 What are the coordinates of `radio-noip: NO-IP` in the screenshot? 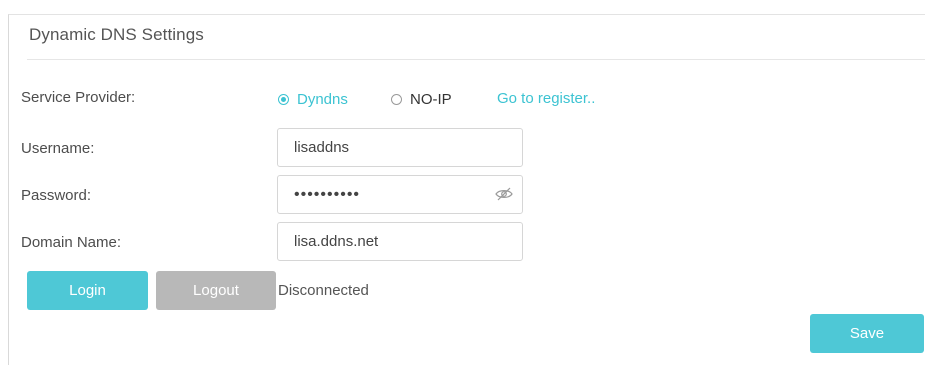 It's located at (421, 99).